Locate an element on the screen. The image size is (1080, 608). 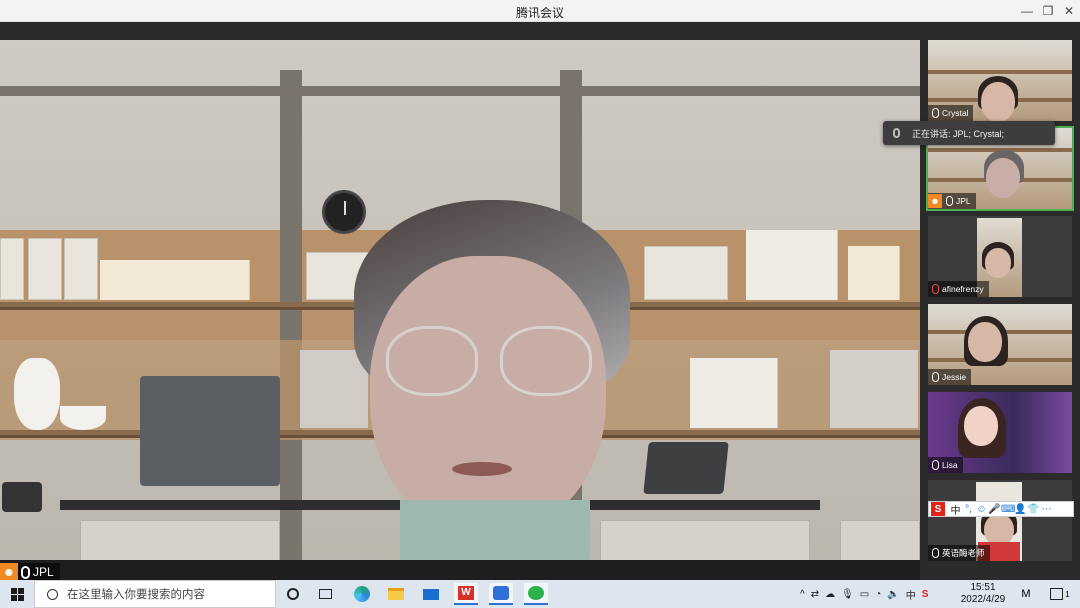
tablet is located at coordinates (686, 468).